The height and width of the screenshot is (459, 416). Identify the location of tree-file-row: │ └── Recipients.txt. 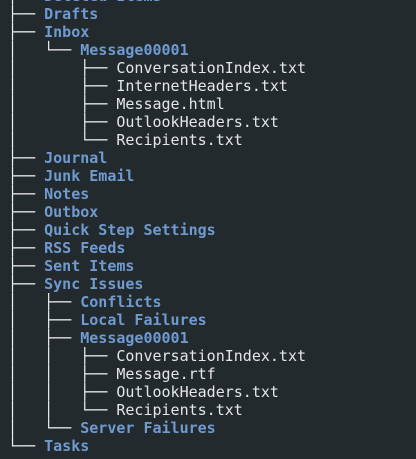
(157, 140).